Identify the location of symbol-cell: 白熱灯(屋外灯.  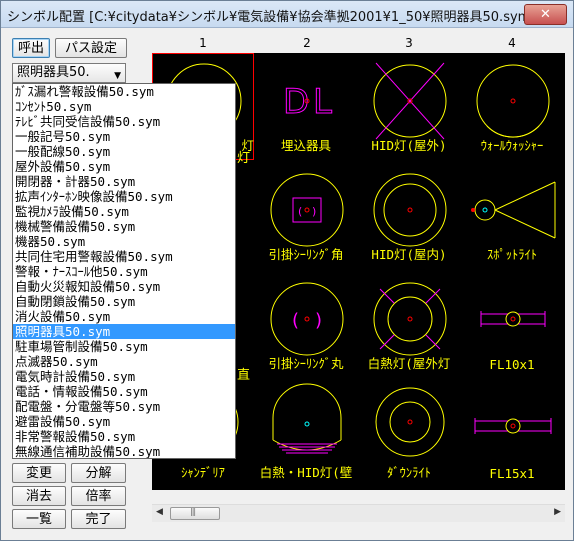
(409, 324).